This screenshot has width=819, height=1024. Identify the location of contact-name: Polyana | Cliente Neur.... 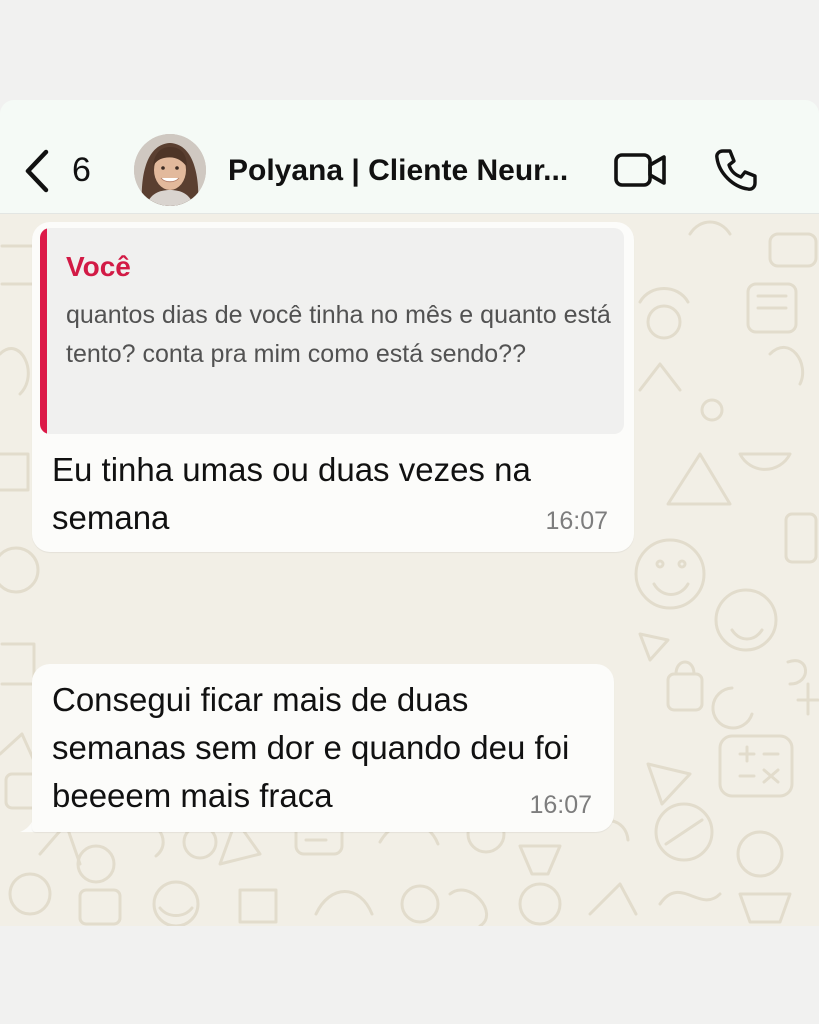
(408, 171).